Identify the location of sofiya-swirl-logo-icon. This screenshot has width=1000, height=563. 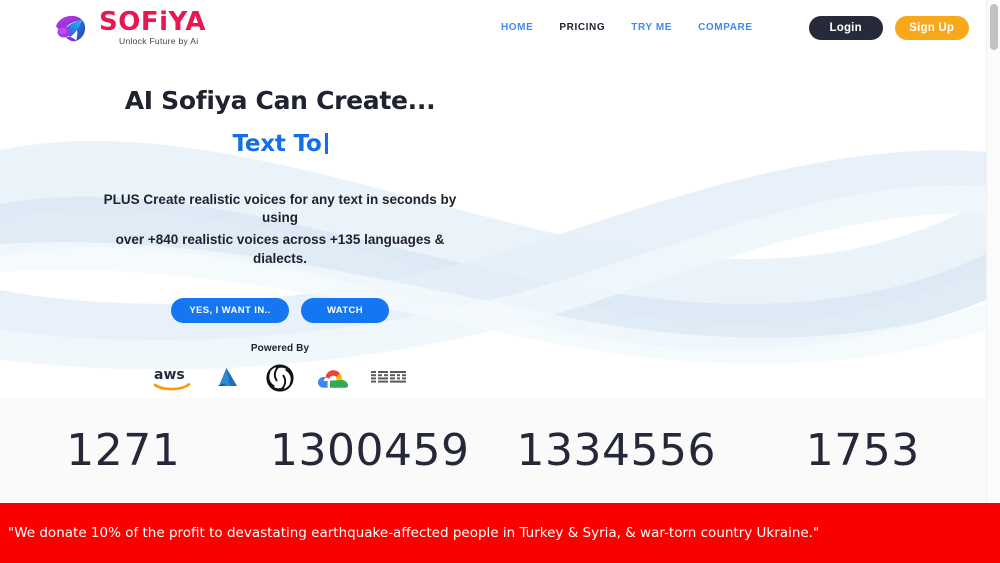
(71, 28).